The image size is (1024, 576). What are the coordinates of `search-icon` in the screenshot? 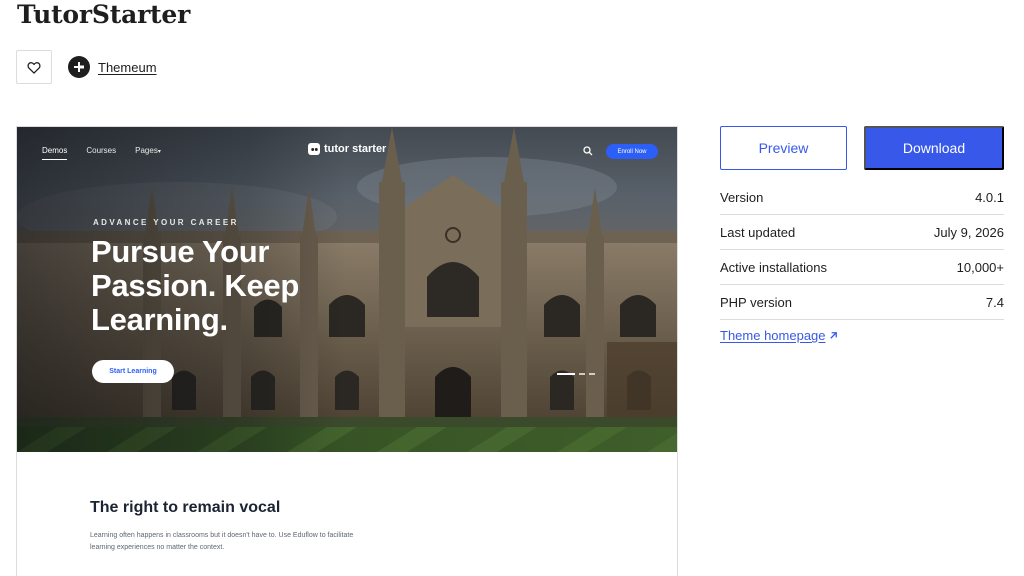 It's located at (588, 151).